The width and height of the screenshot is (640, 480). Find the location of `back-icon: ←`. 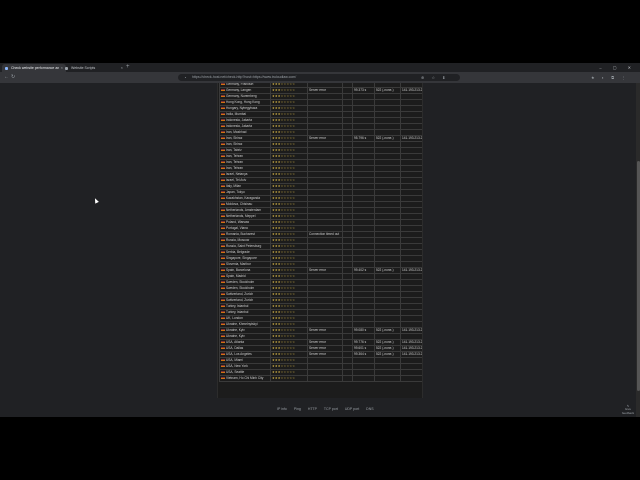

back-icon: ← is located at coordinates (6, 77).